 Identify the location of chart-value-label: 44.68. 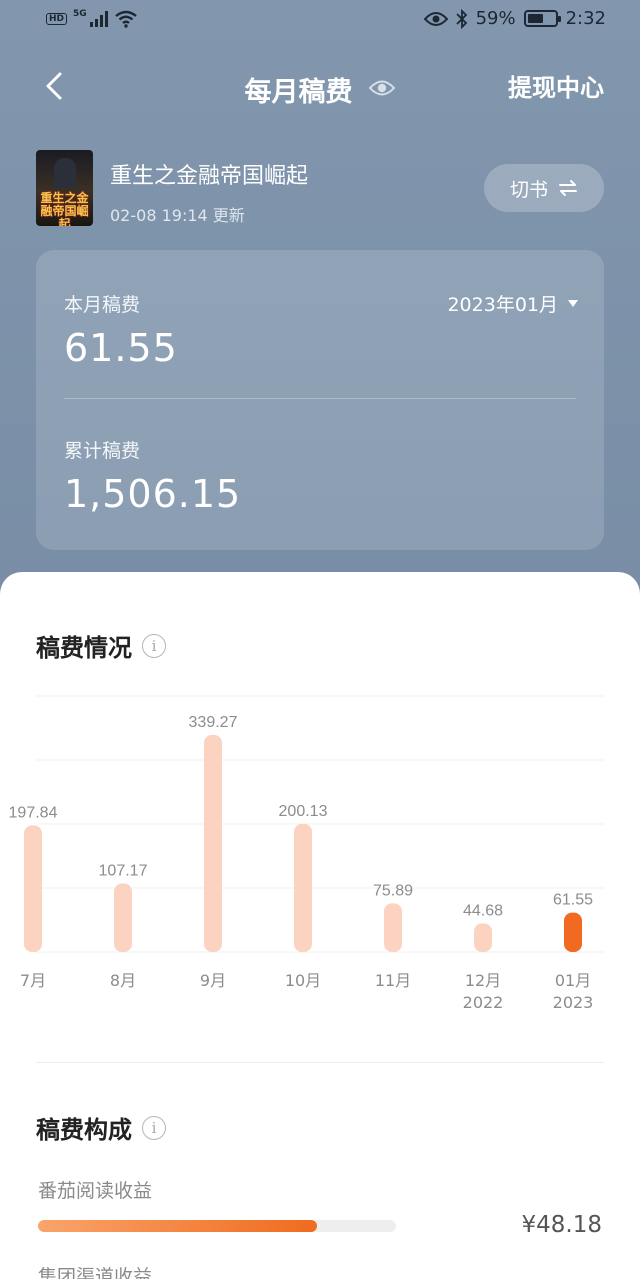
(483, 910).